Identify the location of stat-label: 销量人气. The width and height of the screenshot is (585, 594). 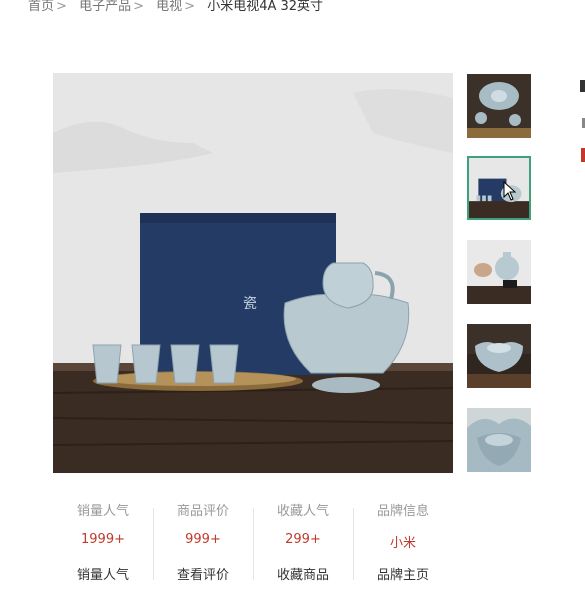
(102, 511).